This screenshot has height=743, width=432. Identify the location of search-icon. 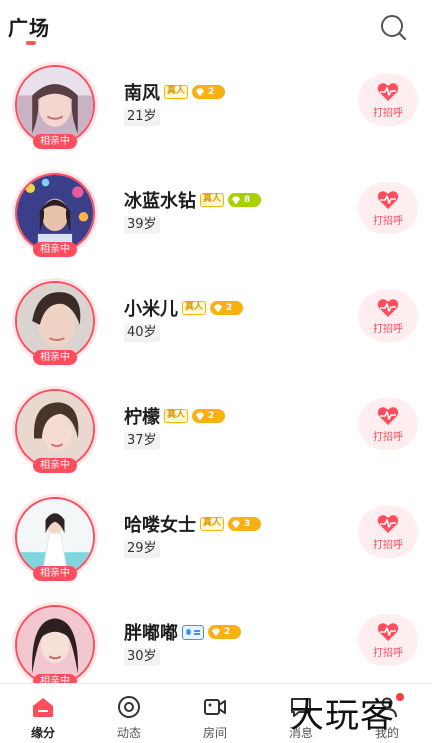
(394, 28).